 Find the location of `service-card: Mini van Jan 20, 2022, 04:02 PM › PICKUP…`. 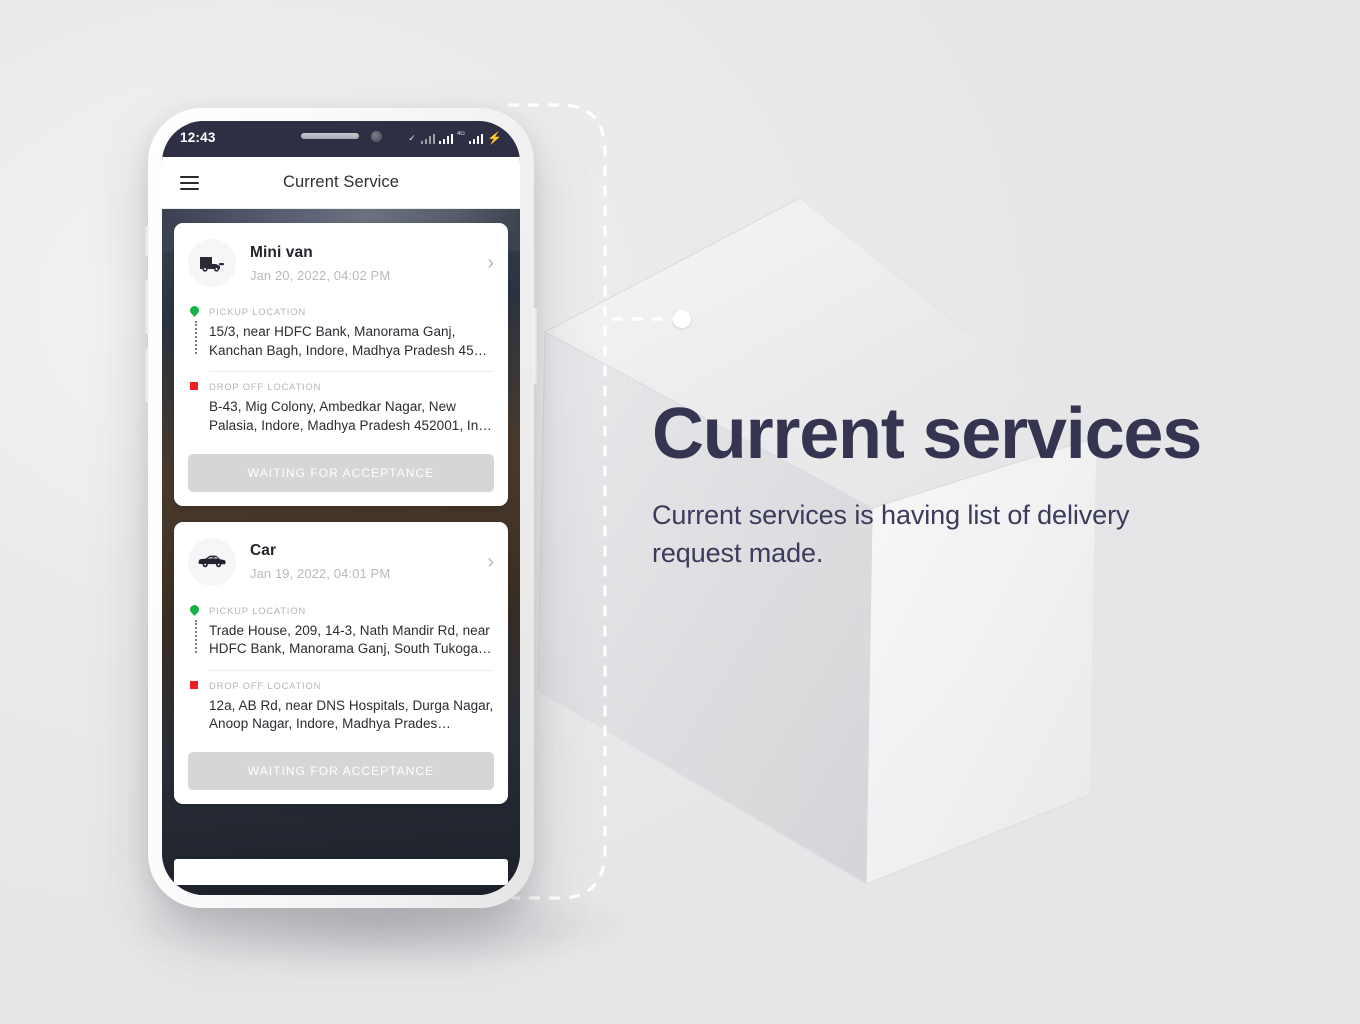

service-card: Mini van Jan 20, 2022, 04:02 PM › PICKUP… is located at coordinates (341, 364).